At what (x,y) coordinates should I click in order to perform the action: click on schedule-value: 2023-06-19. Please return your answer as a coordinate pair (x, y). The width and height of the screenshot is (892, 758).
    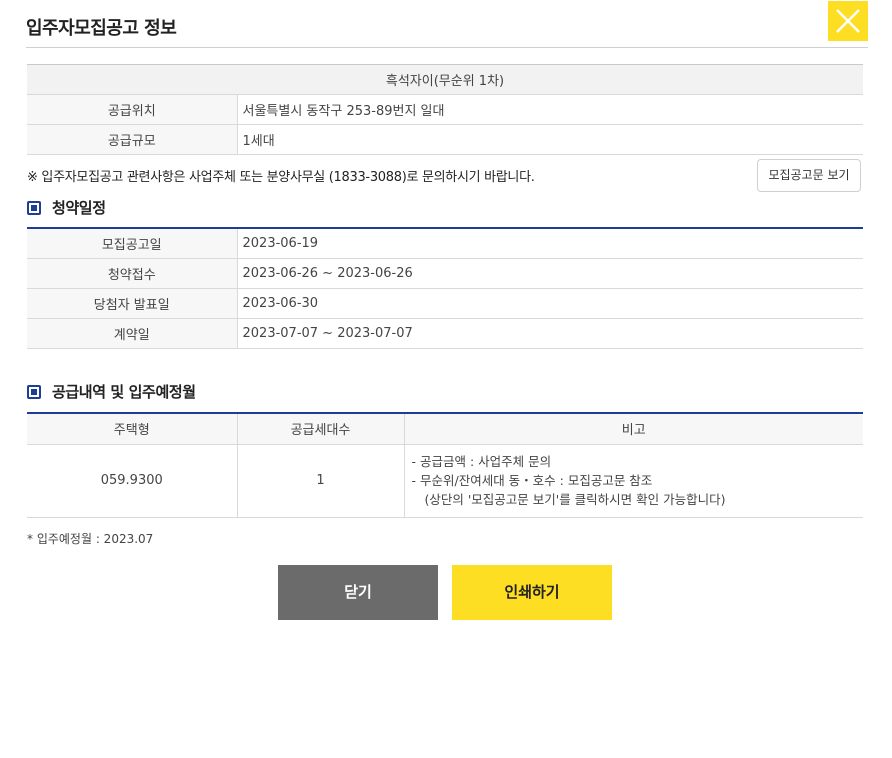
    Looking at the image, I should click on (550, 243).